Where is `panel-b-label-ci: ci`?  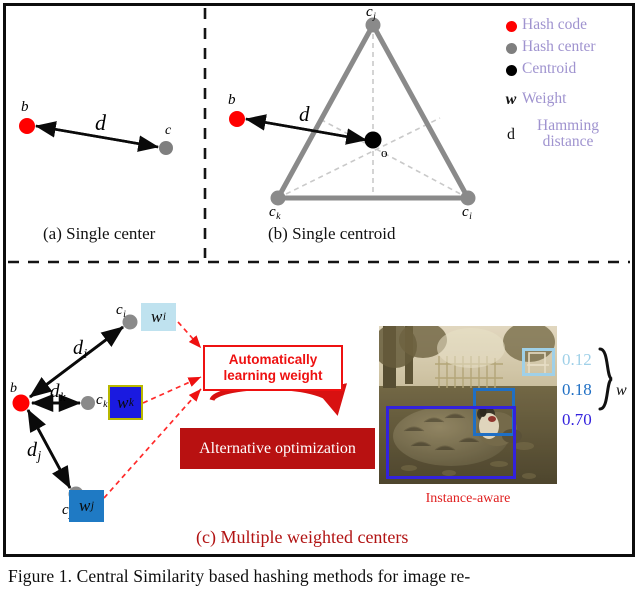 panel-b-label-ci: ci is located at coordinates (467, 213).